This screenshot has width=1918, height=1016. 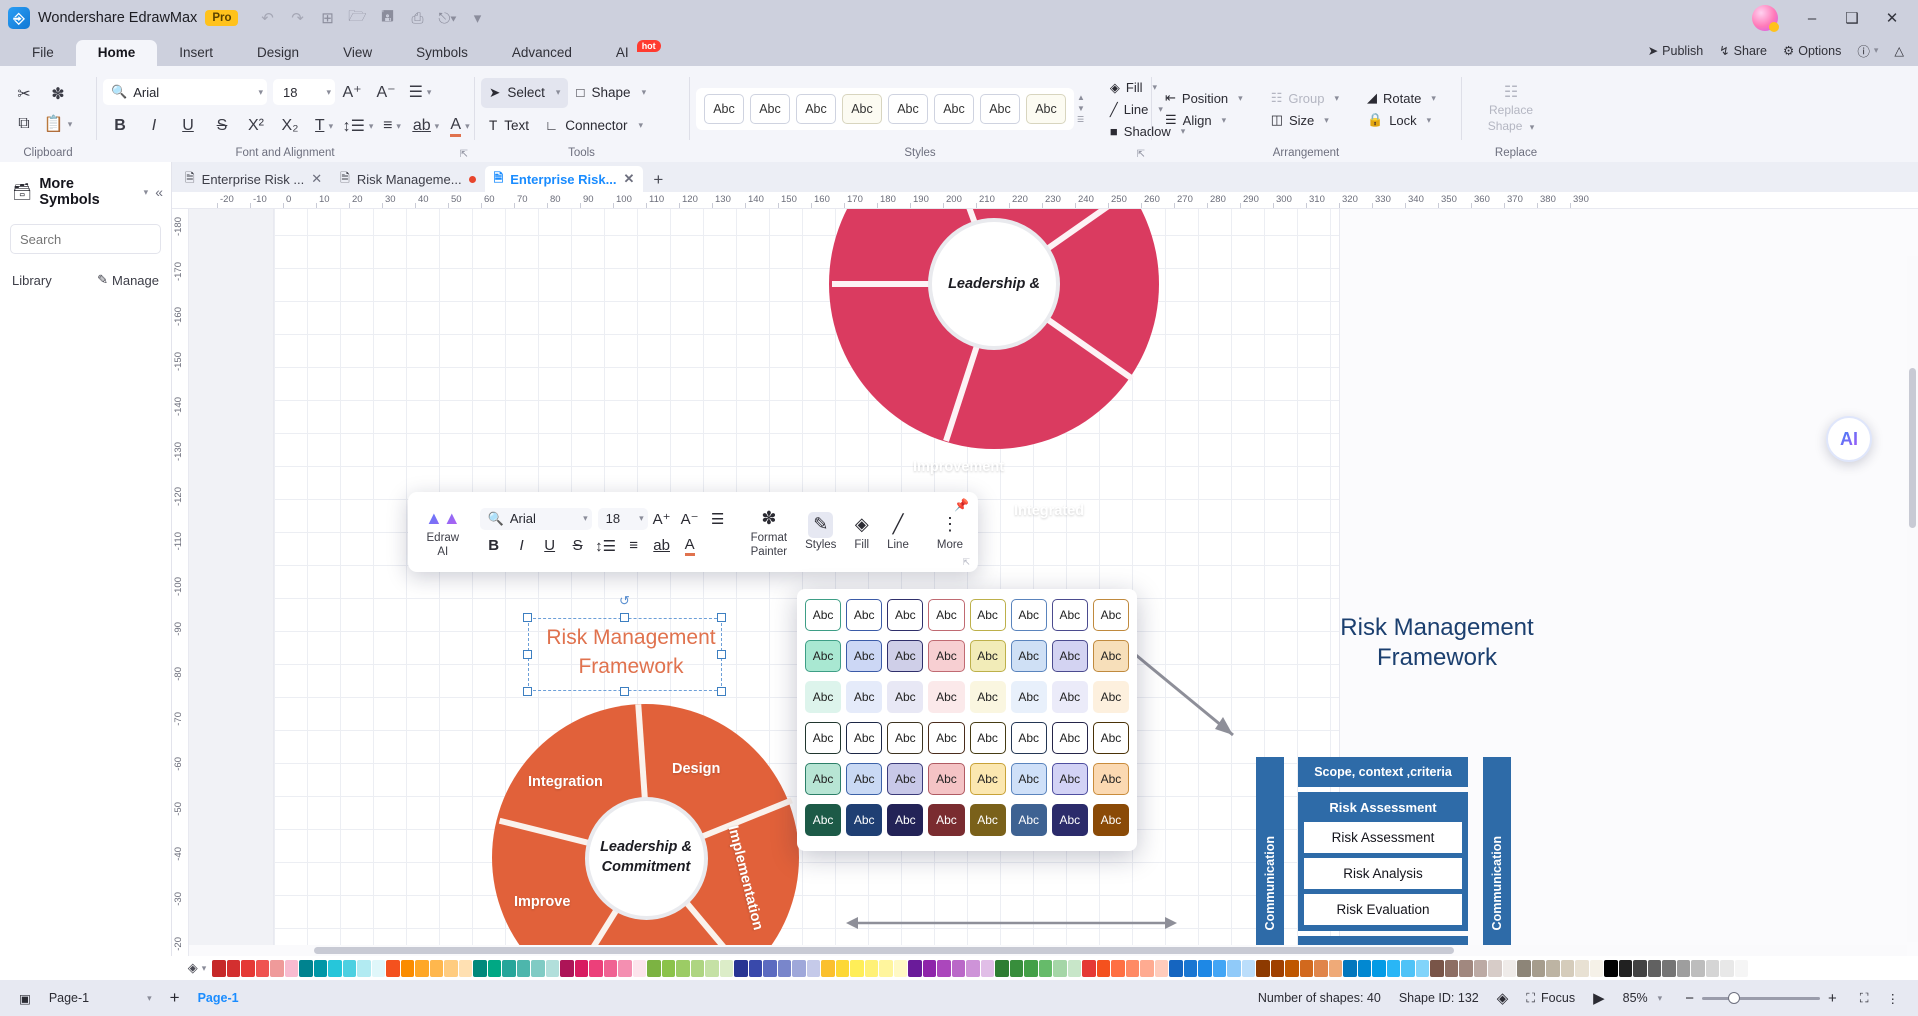 What do you see at coordinates (1069, 738) in the screenshot?
I see `style-chip-r3-c6: Abc` at bounding box center [1069, 738].